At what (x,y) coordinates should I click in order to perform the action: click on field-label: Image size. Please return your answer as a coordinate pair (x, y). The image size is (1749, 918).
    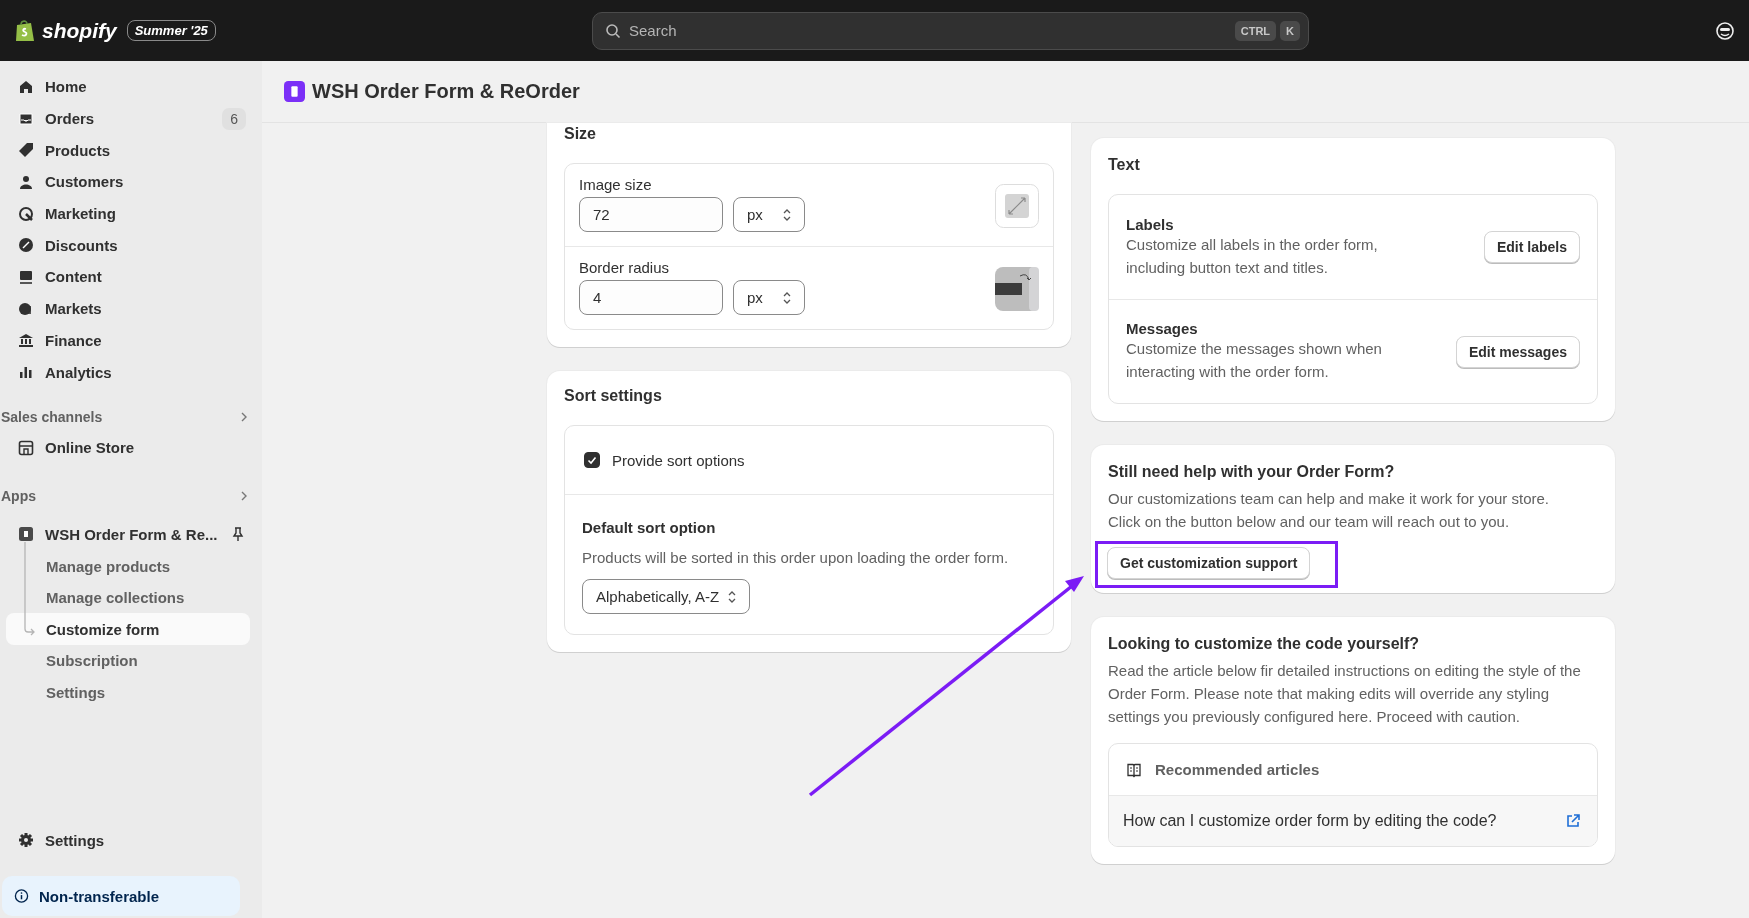
    Looking at the image, I should click on (616, 184).